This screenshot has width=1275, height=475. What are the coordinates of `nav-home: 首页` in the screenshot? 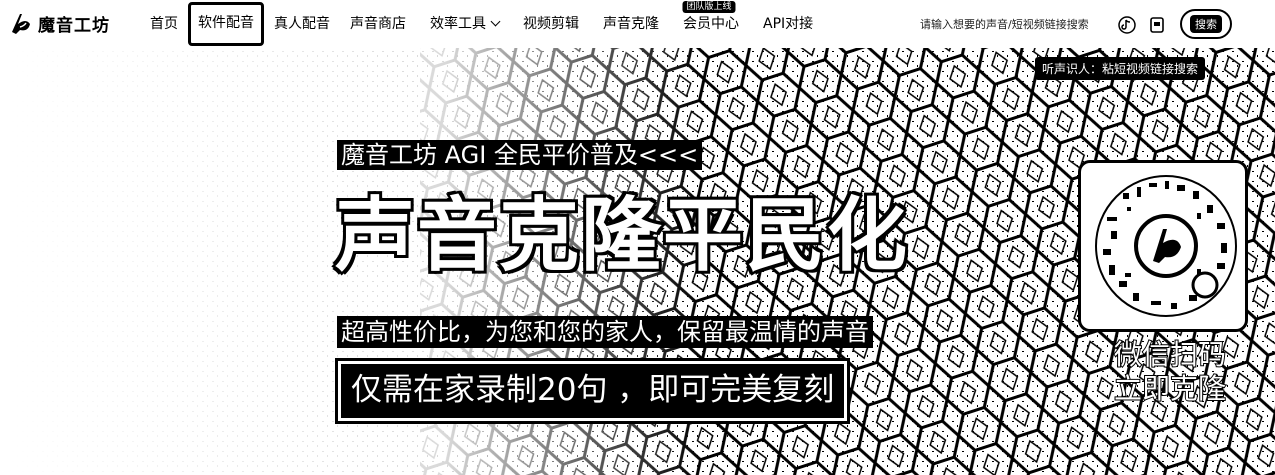 It's located at (164, 24).